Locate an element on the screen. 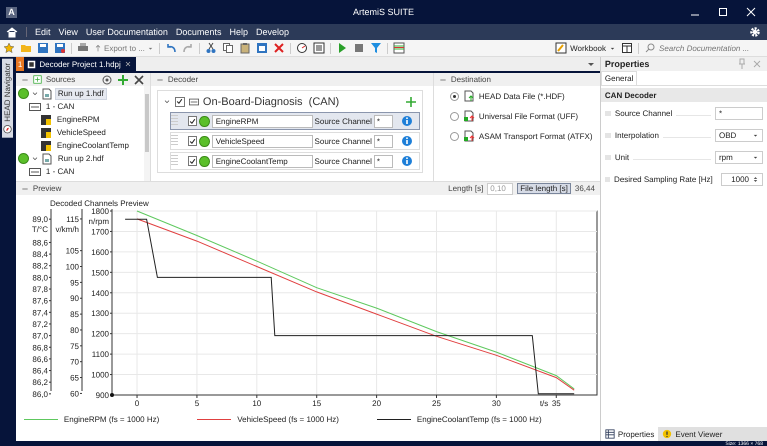 The width and height of the screenshot is (767, 446). filter-icon is located at coordinates (376, 48).